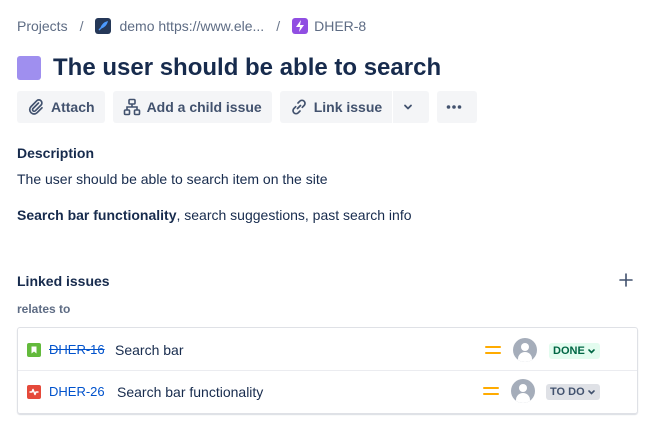  What do you see at coordinates (77, 391) in the screenshot?
I see `linked-issue-key: DHER-26` at bounding box center [77, 391].